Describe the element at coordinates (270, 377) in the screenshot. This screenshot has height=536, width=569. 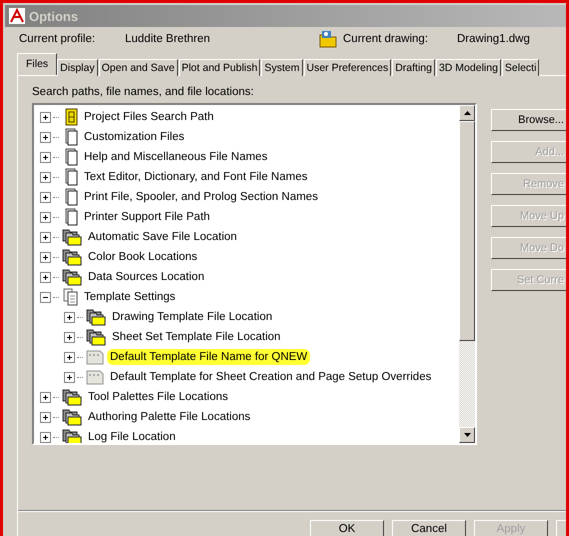
I see `tree-item: Default Template for Sheet Creation and Page Setup Overrides` at that location.